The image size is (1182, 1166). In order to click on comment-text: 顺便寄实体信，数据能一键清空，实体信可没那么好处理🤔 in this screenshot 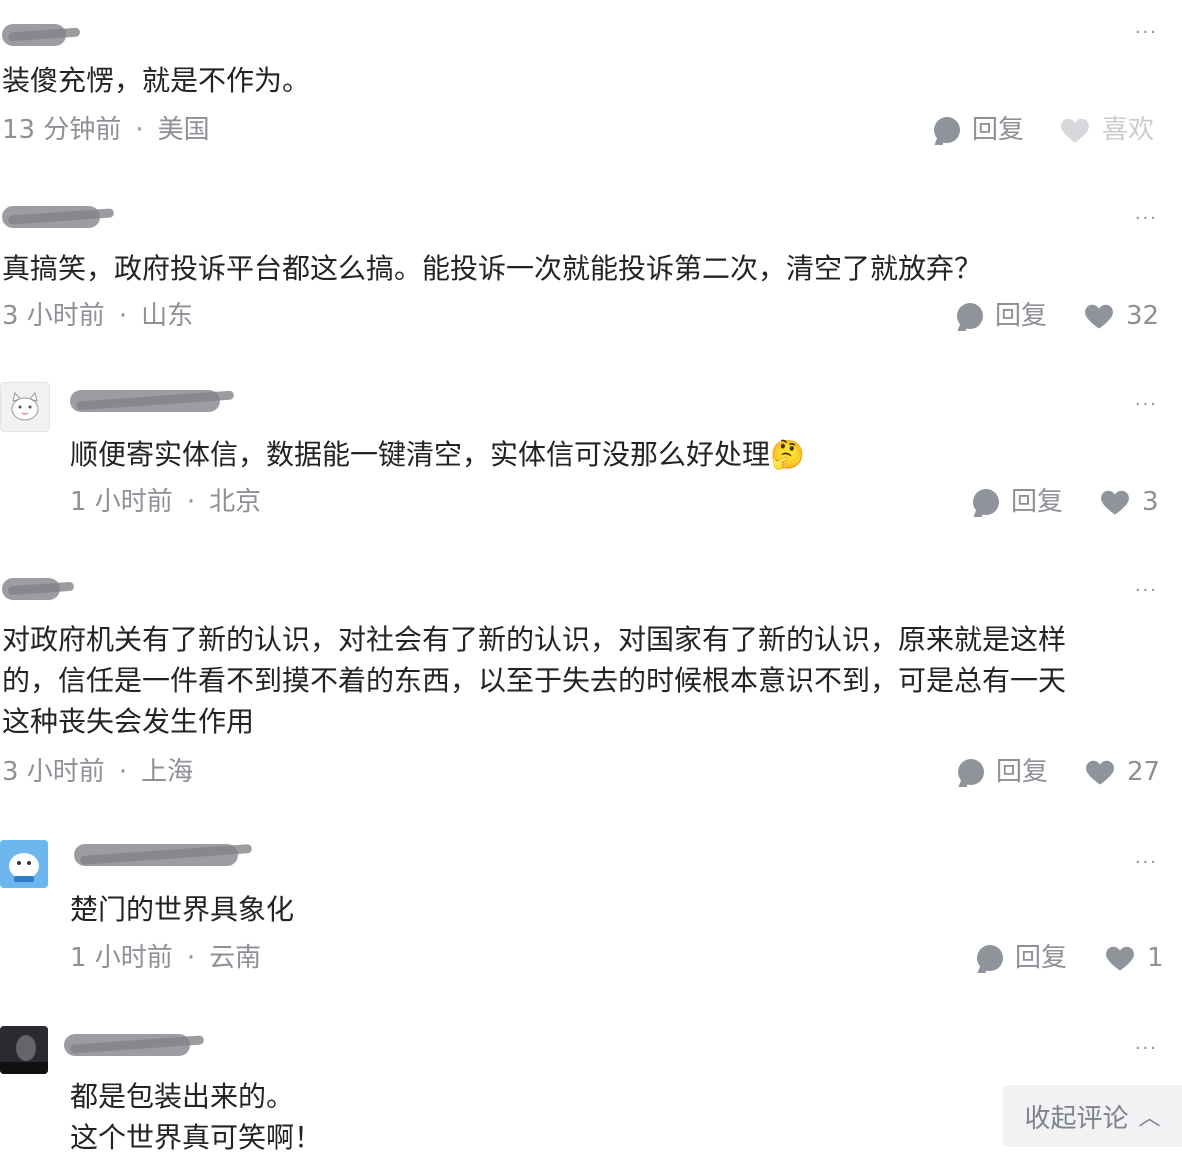, I will do `click(437, 454)`.